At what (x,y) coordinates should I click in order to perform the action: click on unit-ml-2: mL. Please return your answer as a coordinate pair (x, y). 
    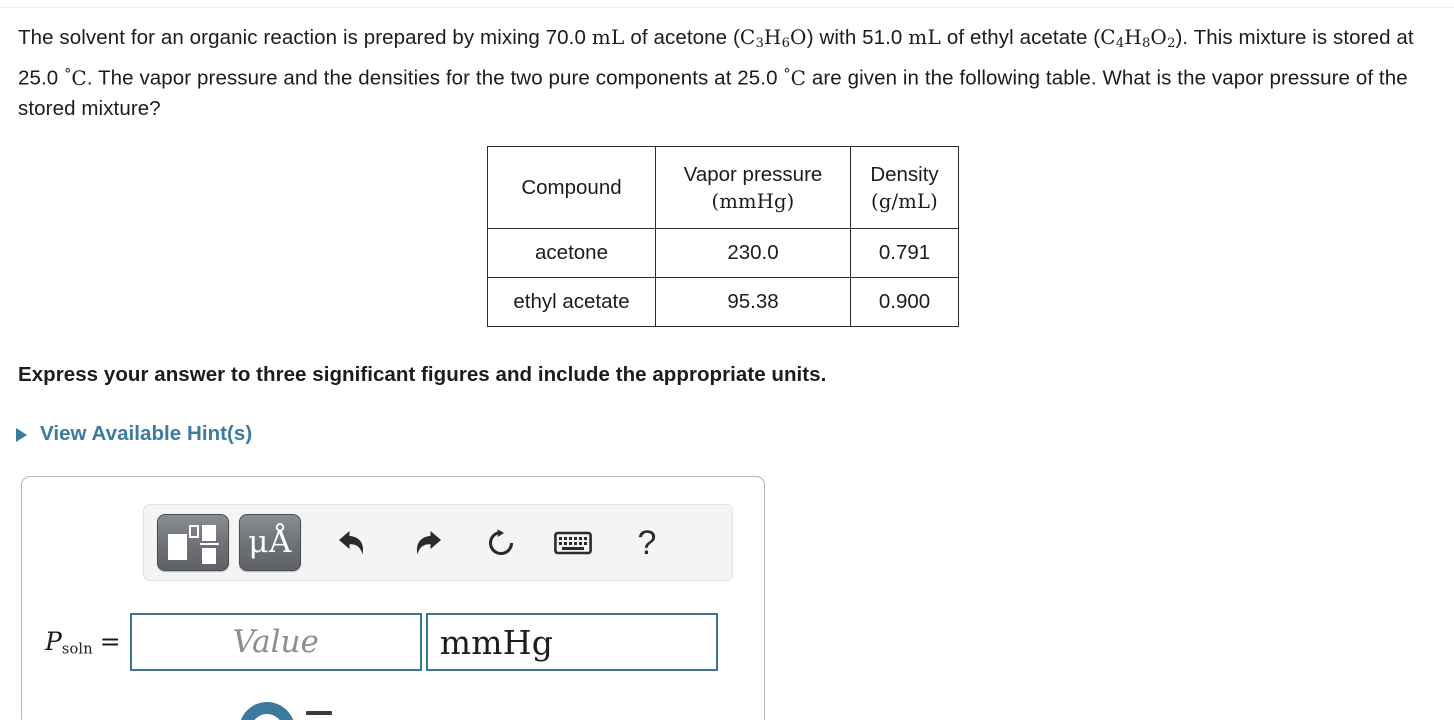
    Looking at the image, I should click on (925, 37).